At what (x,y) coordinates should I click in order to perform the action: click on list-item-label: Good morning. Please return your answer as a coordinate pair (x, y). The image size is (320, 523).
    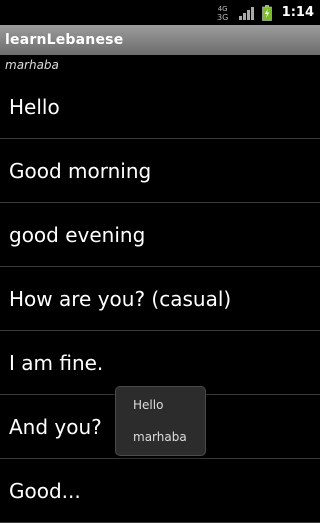
    Looking at the image, I should click on (80, 170).